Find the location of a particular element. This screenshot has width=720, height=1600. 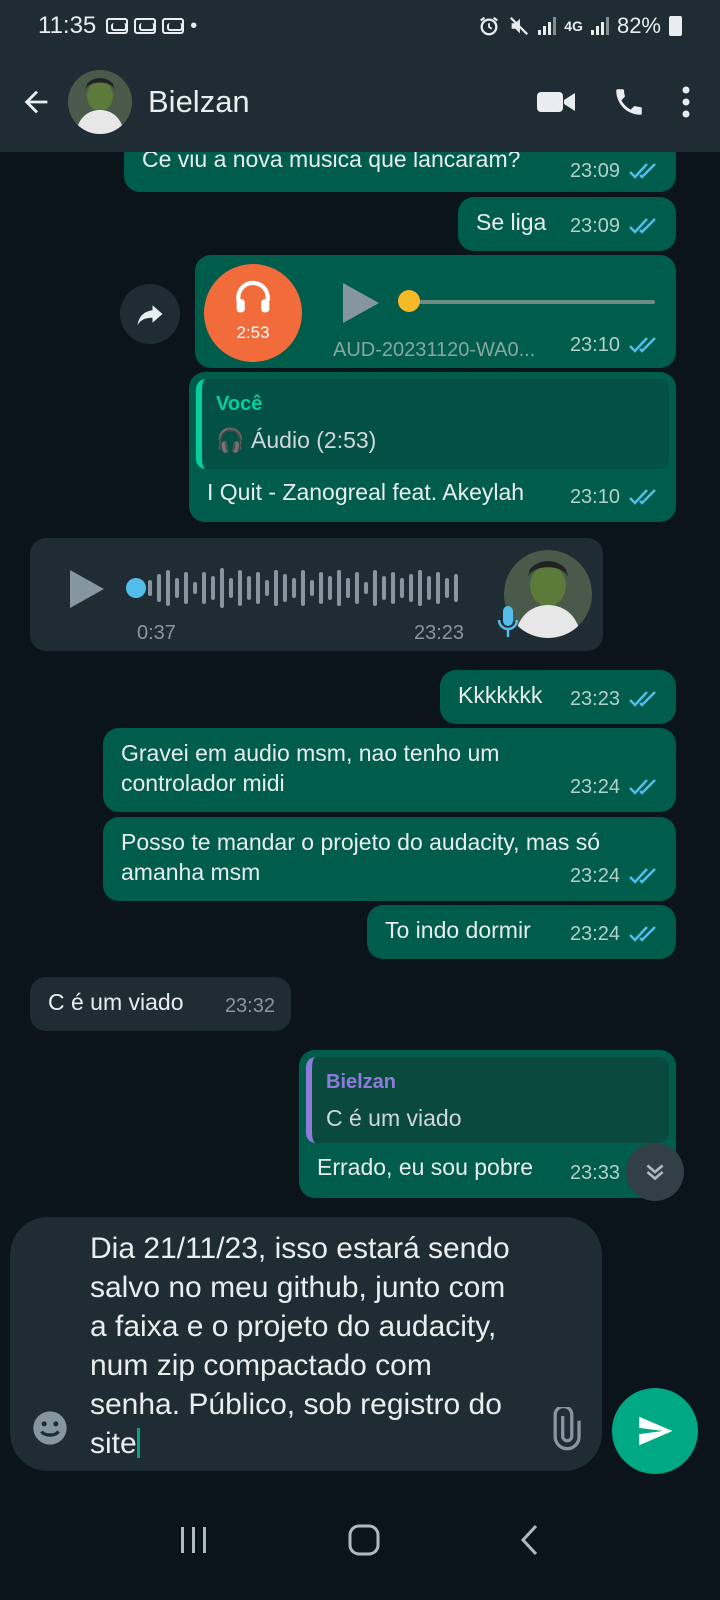

audio-progress-knob is located at coordinates (409, 301).